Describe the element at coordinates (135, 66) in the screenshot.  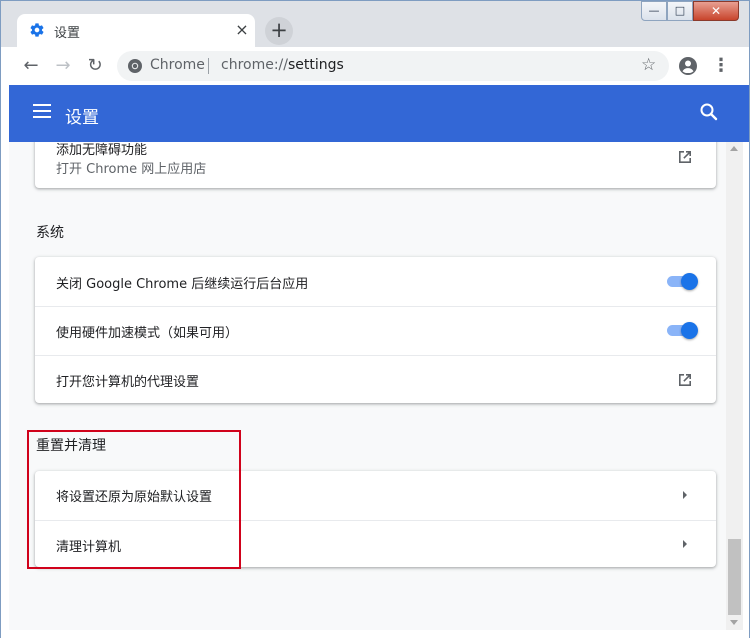
I see `chrome-icon` at that location.